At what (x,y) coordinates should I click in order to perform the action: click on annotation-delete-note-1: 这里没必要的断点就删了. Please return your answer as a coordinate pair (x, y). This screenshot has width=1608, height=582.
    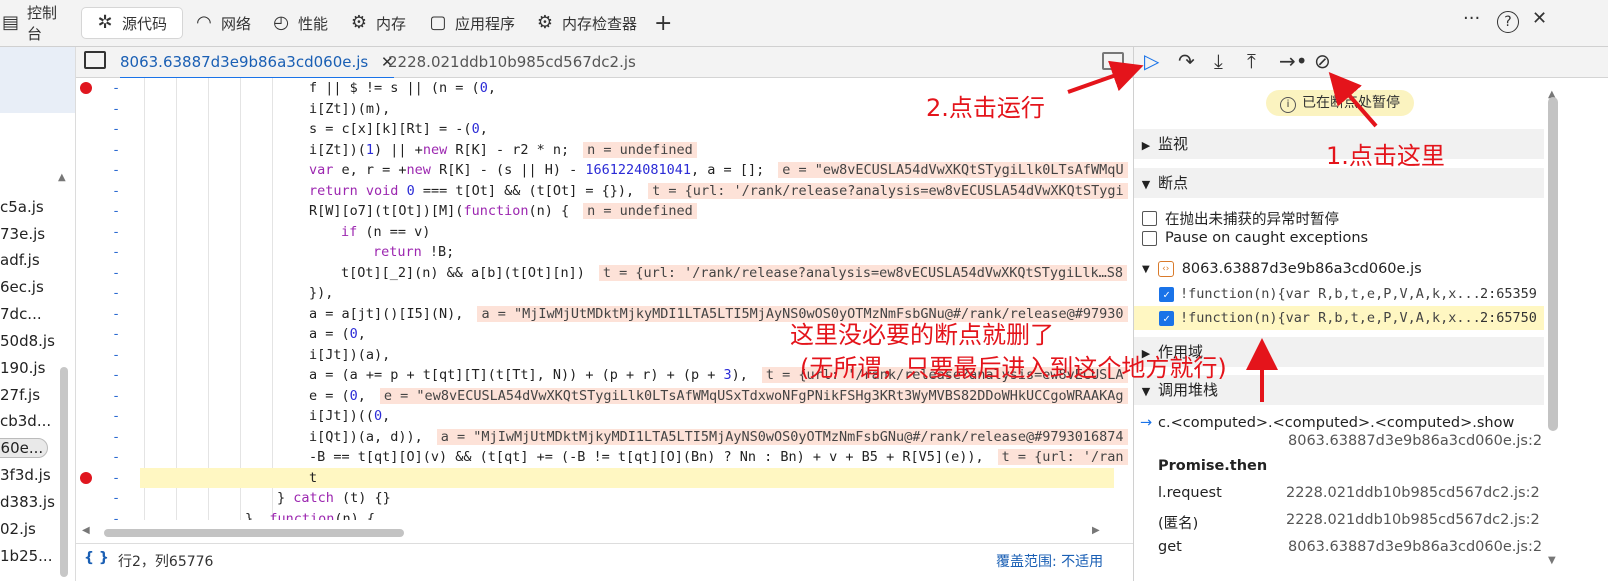
    Looking at the image, I should click on (922, 335).